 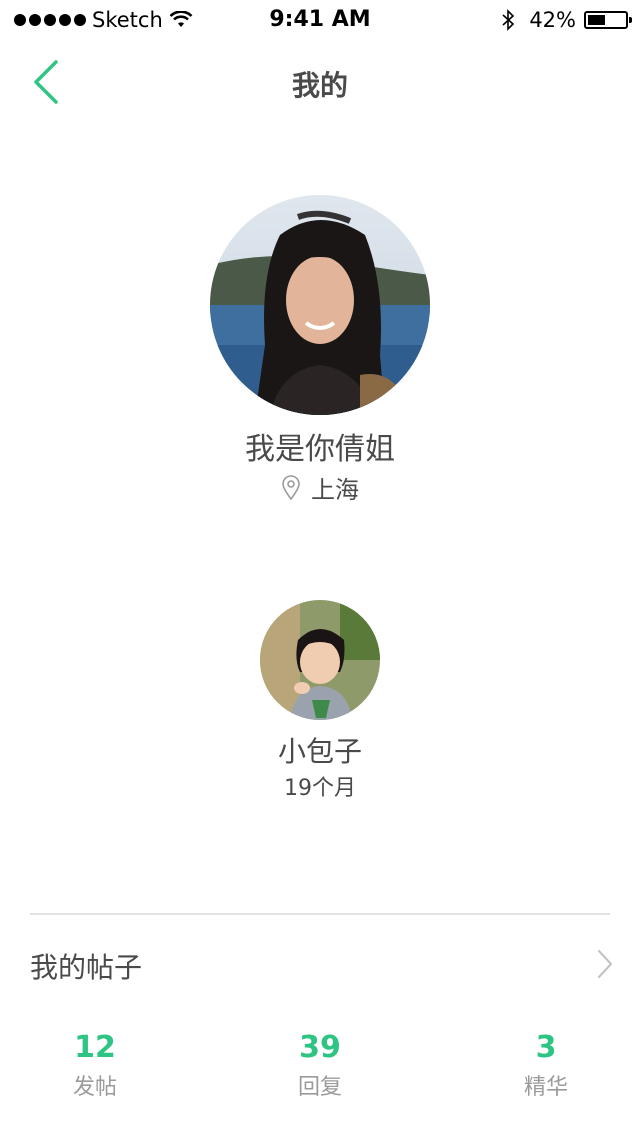 I want to click on child-age: 19个月, so click(x=320, y=788).